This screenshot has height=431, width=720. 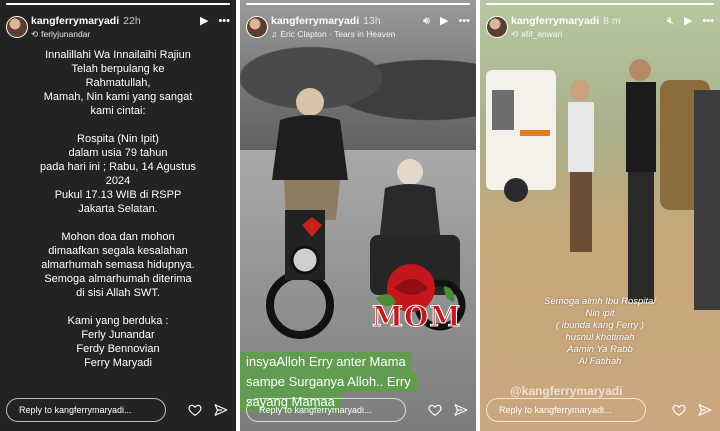 What do you see at coordinates (670, 21) in the screenshot?
I see `sound-icon: 🔇︎` at bounding box center [670, 21].